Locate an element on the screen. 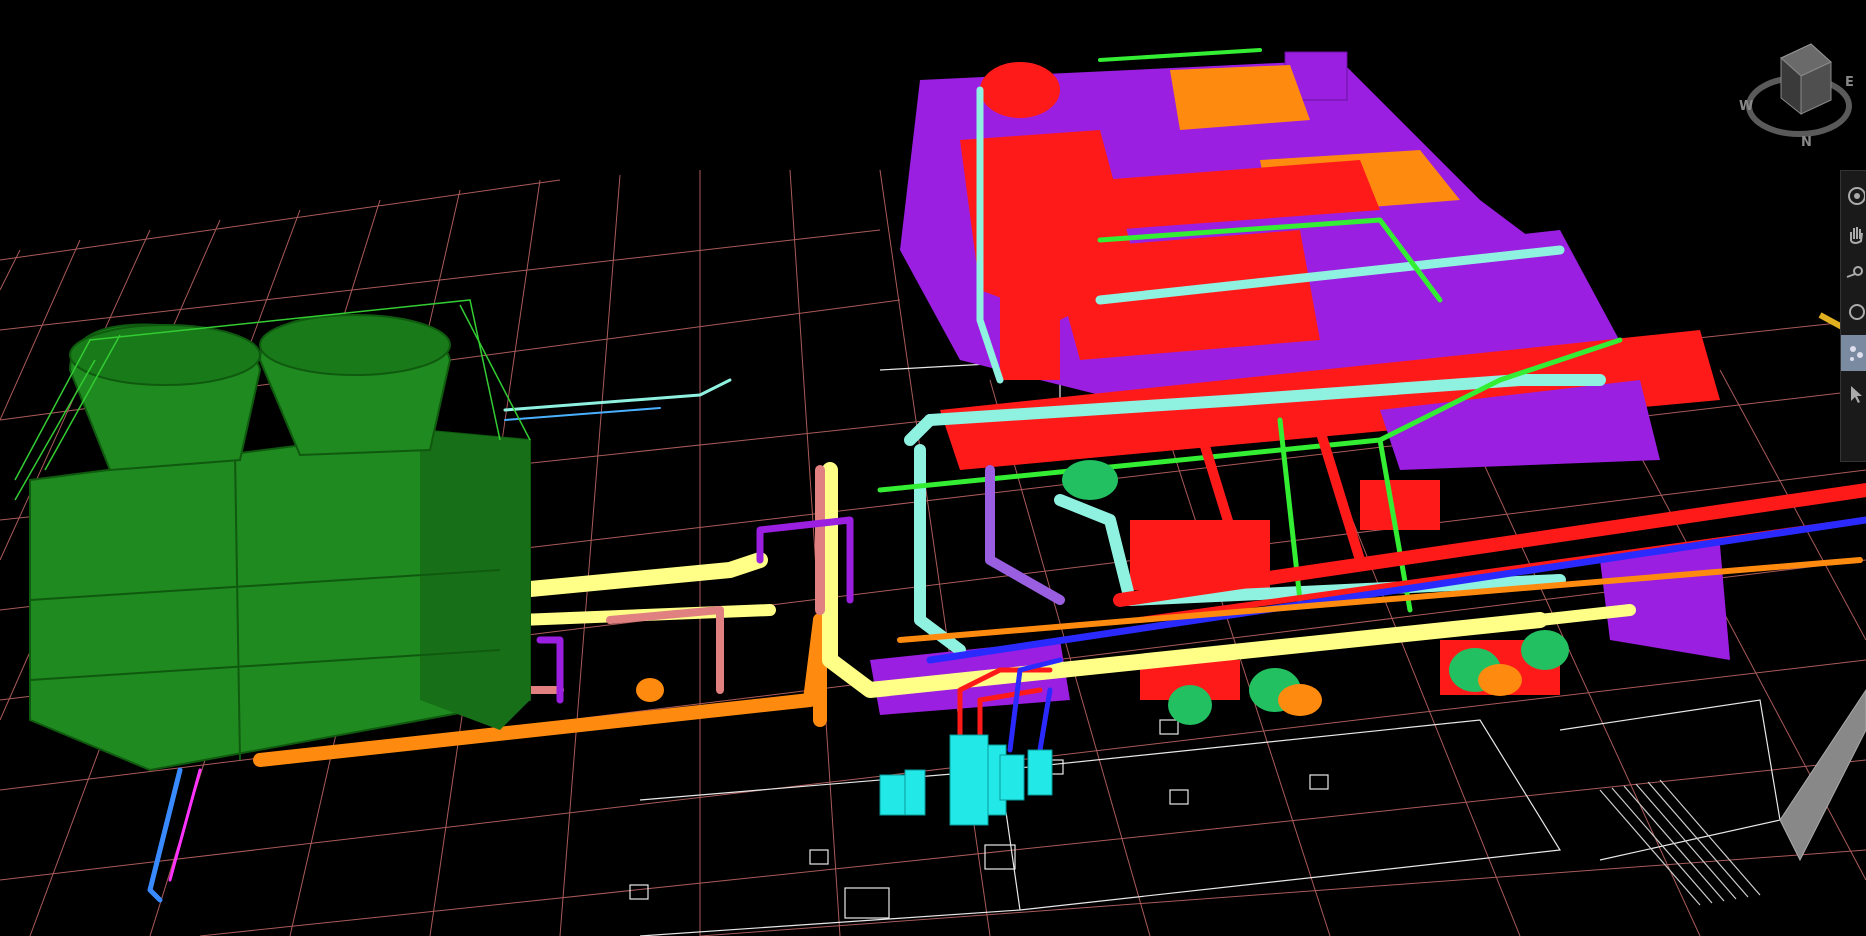 The width and height of the screenshot is (1866, 936). viewcube: W N E is located at coordinates (1799, 94).